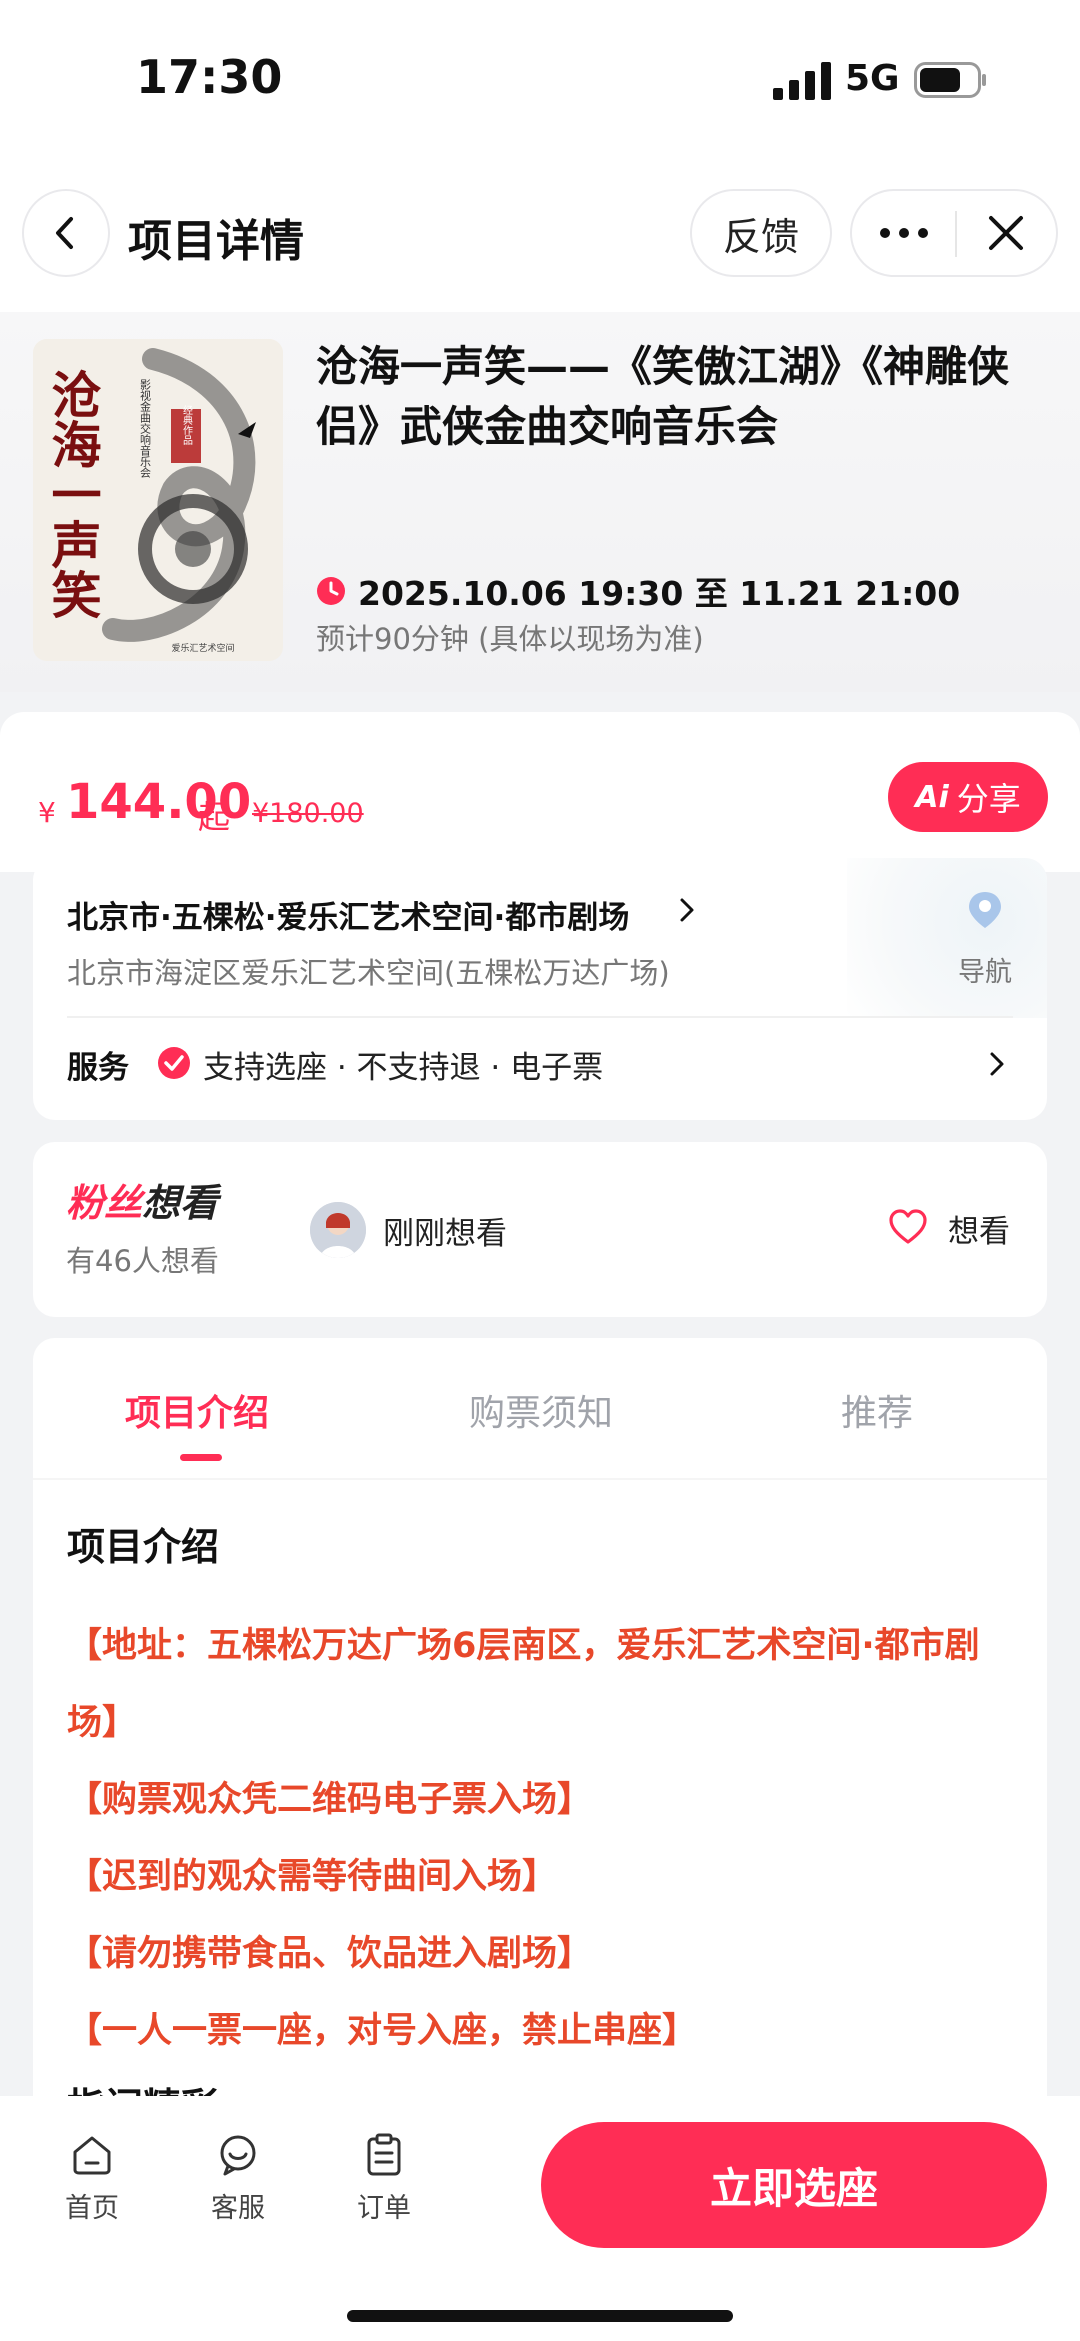  I want to click on orders-tab: 订单, so click(384, 2178).